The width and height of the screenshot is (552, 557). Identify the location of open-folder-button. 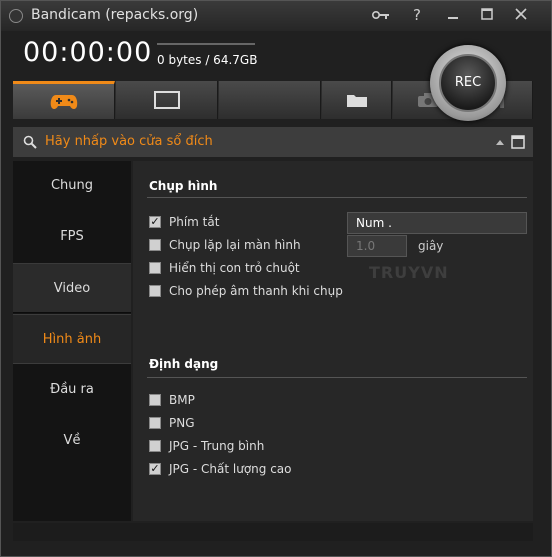
(357, 100).